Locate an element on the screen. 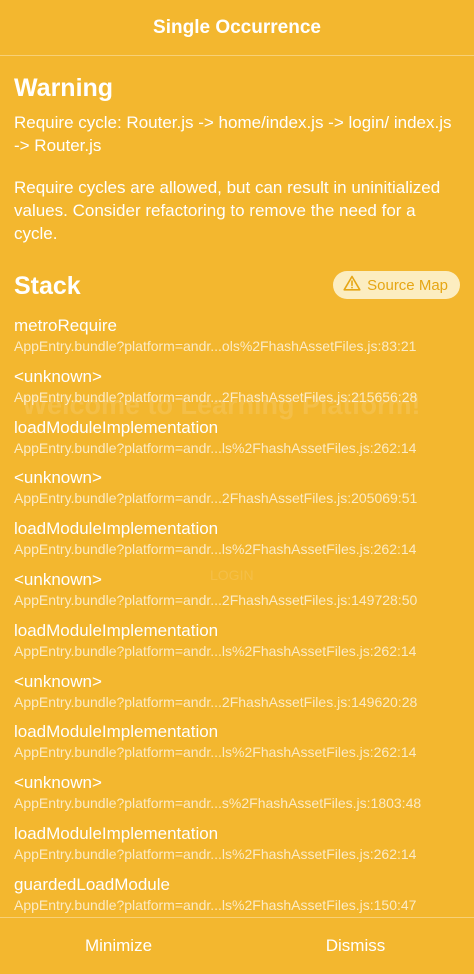  header-title: Single Occurrence is located at coordinates (237, 27).